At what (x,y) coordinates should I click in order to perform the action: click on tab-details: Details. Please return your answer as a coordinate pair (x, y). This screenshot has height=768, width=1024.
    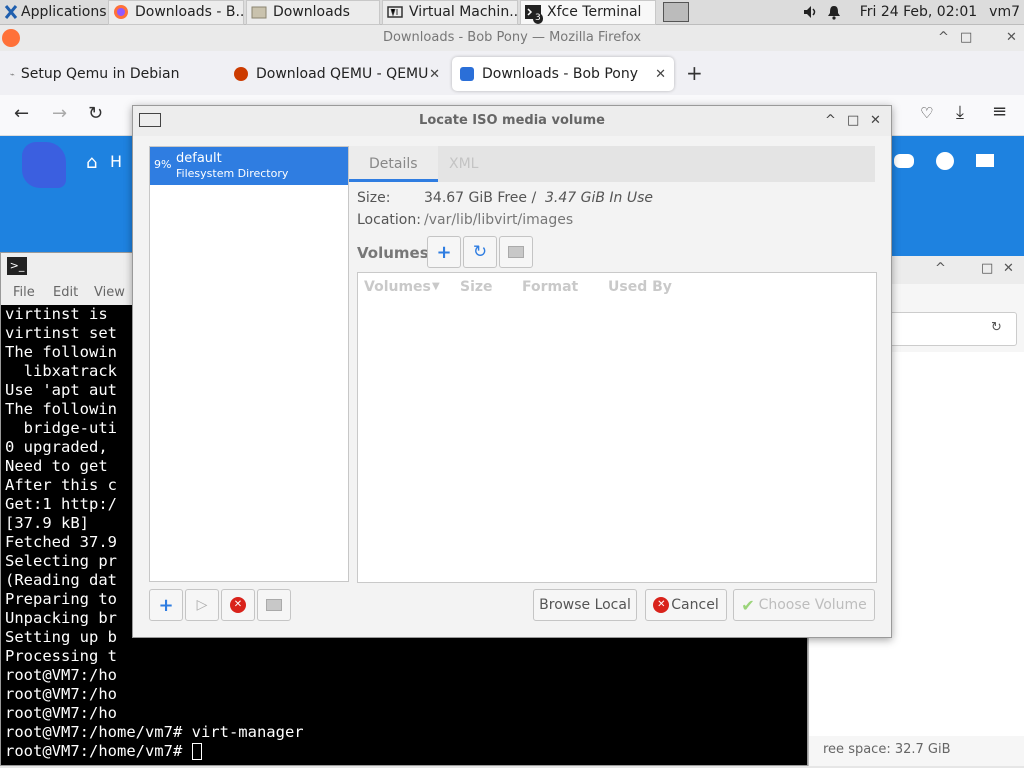
    Looking at the image, I should click on (393, 164).